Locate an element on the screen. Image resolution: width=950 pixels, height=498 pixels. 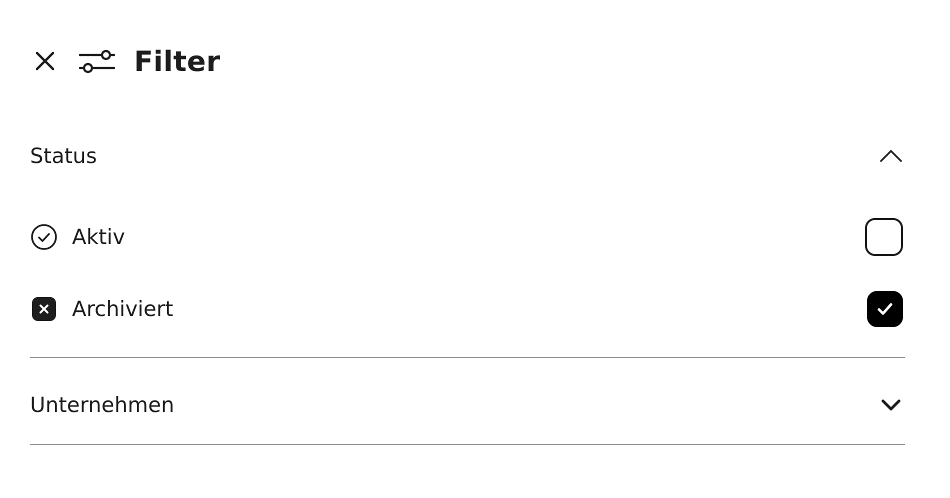
section-header: Status is located at coordinates (467, 156).